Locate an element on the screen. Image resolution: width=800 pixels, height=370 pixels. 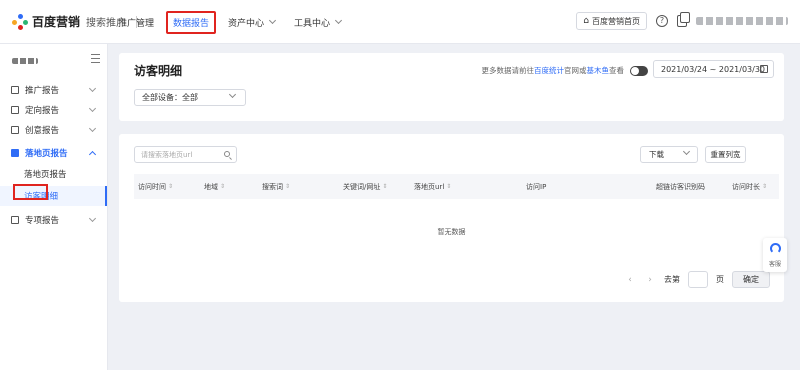
nav-item-data-report: 数据报告 is located at coordinates (191, 22).